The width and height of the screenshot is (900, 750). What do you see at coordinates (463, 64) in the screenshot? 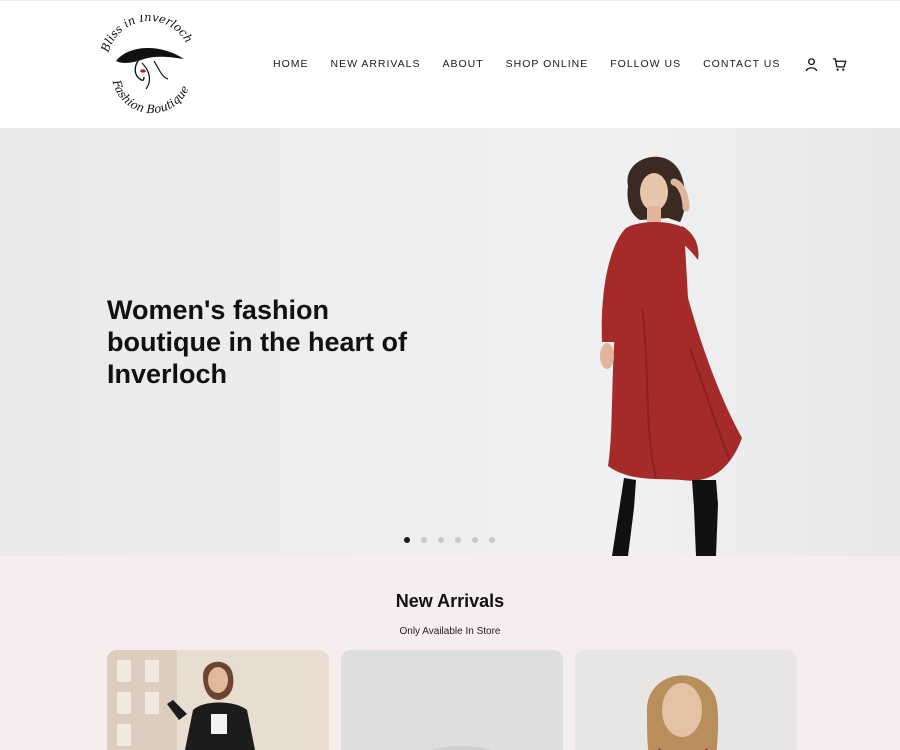
I see `nav-about: ABOUT` at bounding box center [463, 64].